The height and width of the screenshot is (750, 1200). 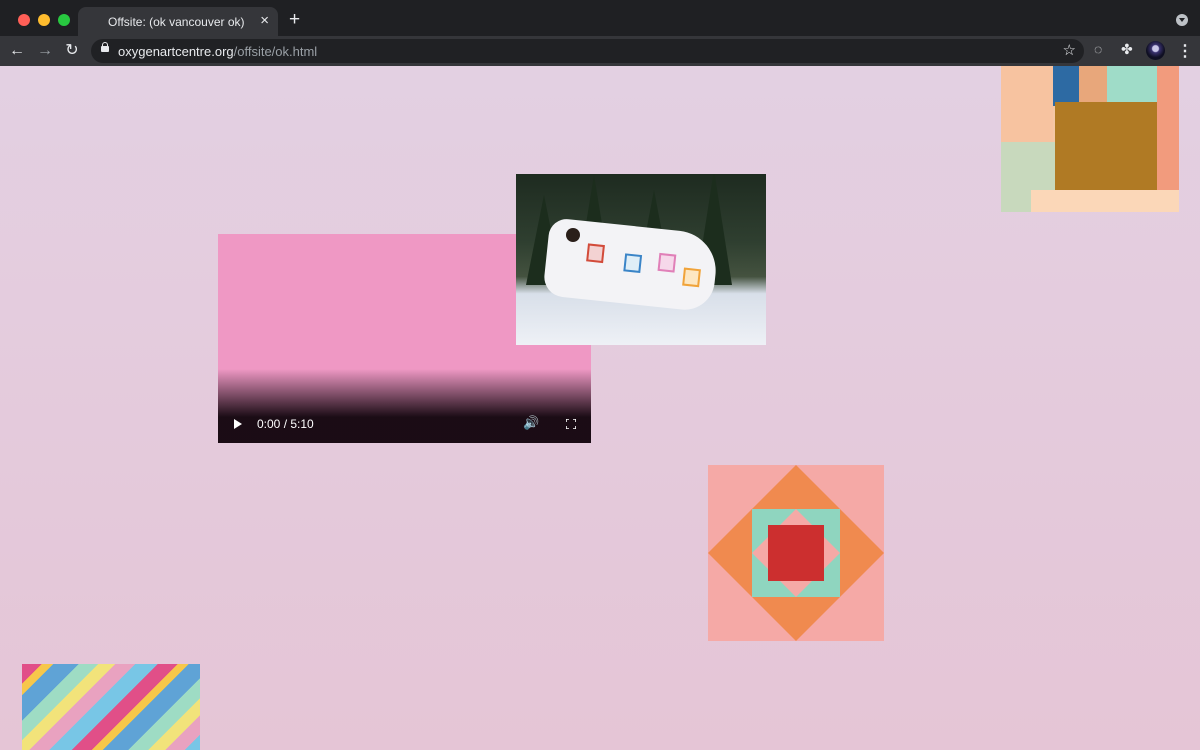 I want to click on tab-title: Offsite: (ok vancouver ok), so click(x=176, y=22).